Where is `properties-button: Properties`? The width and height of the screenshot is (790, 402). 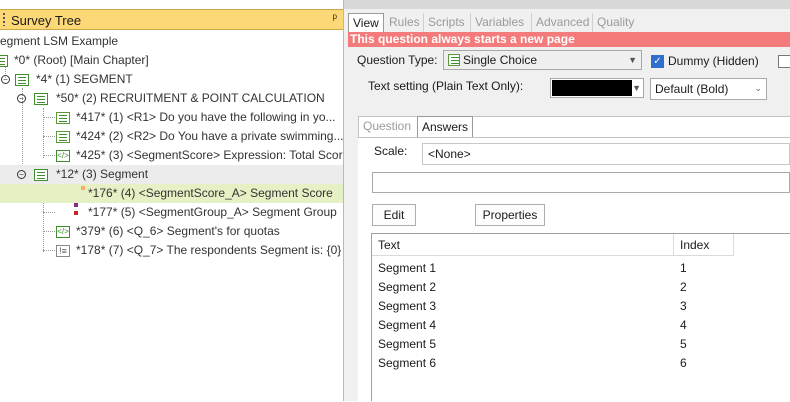 properties-button: Properties is located at coordinates (510, 215).